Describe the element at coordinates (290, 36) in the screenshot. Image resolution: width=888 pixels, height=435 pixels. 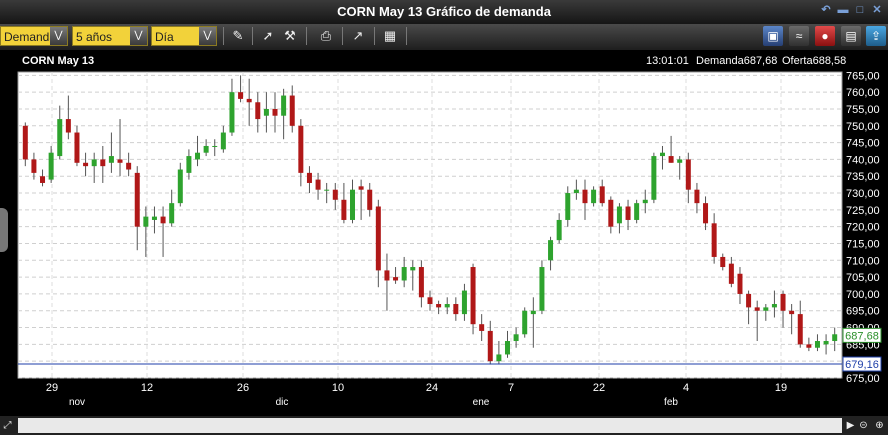
I see `tools-icon: ⚒` at that location.